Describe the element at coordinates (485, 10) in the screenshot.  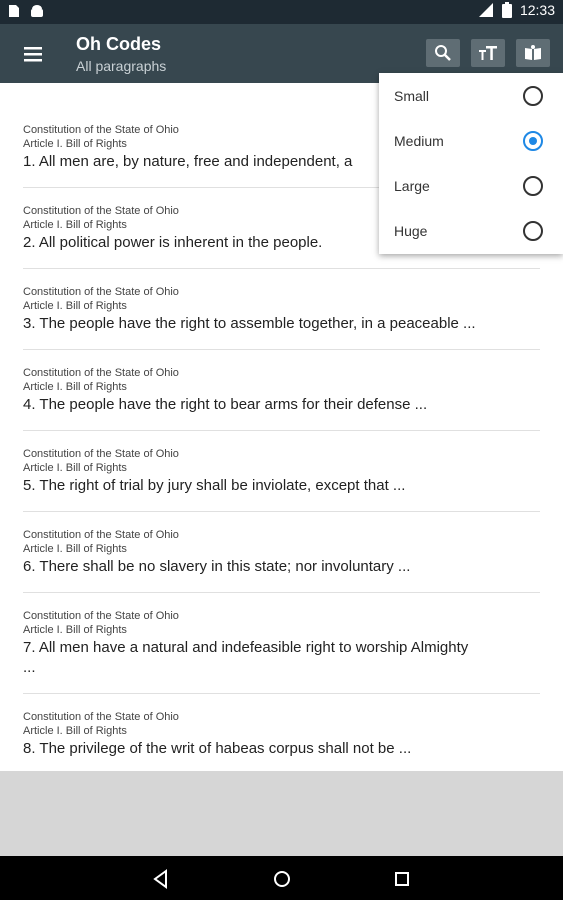
I see `signal-icon` at that location.